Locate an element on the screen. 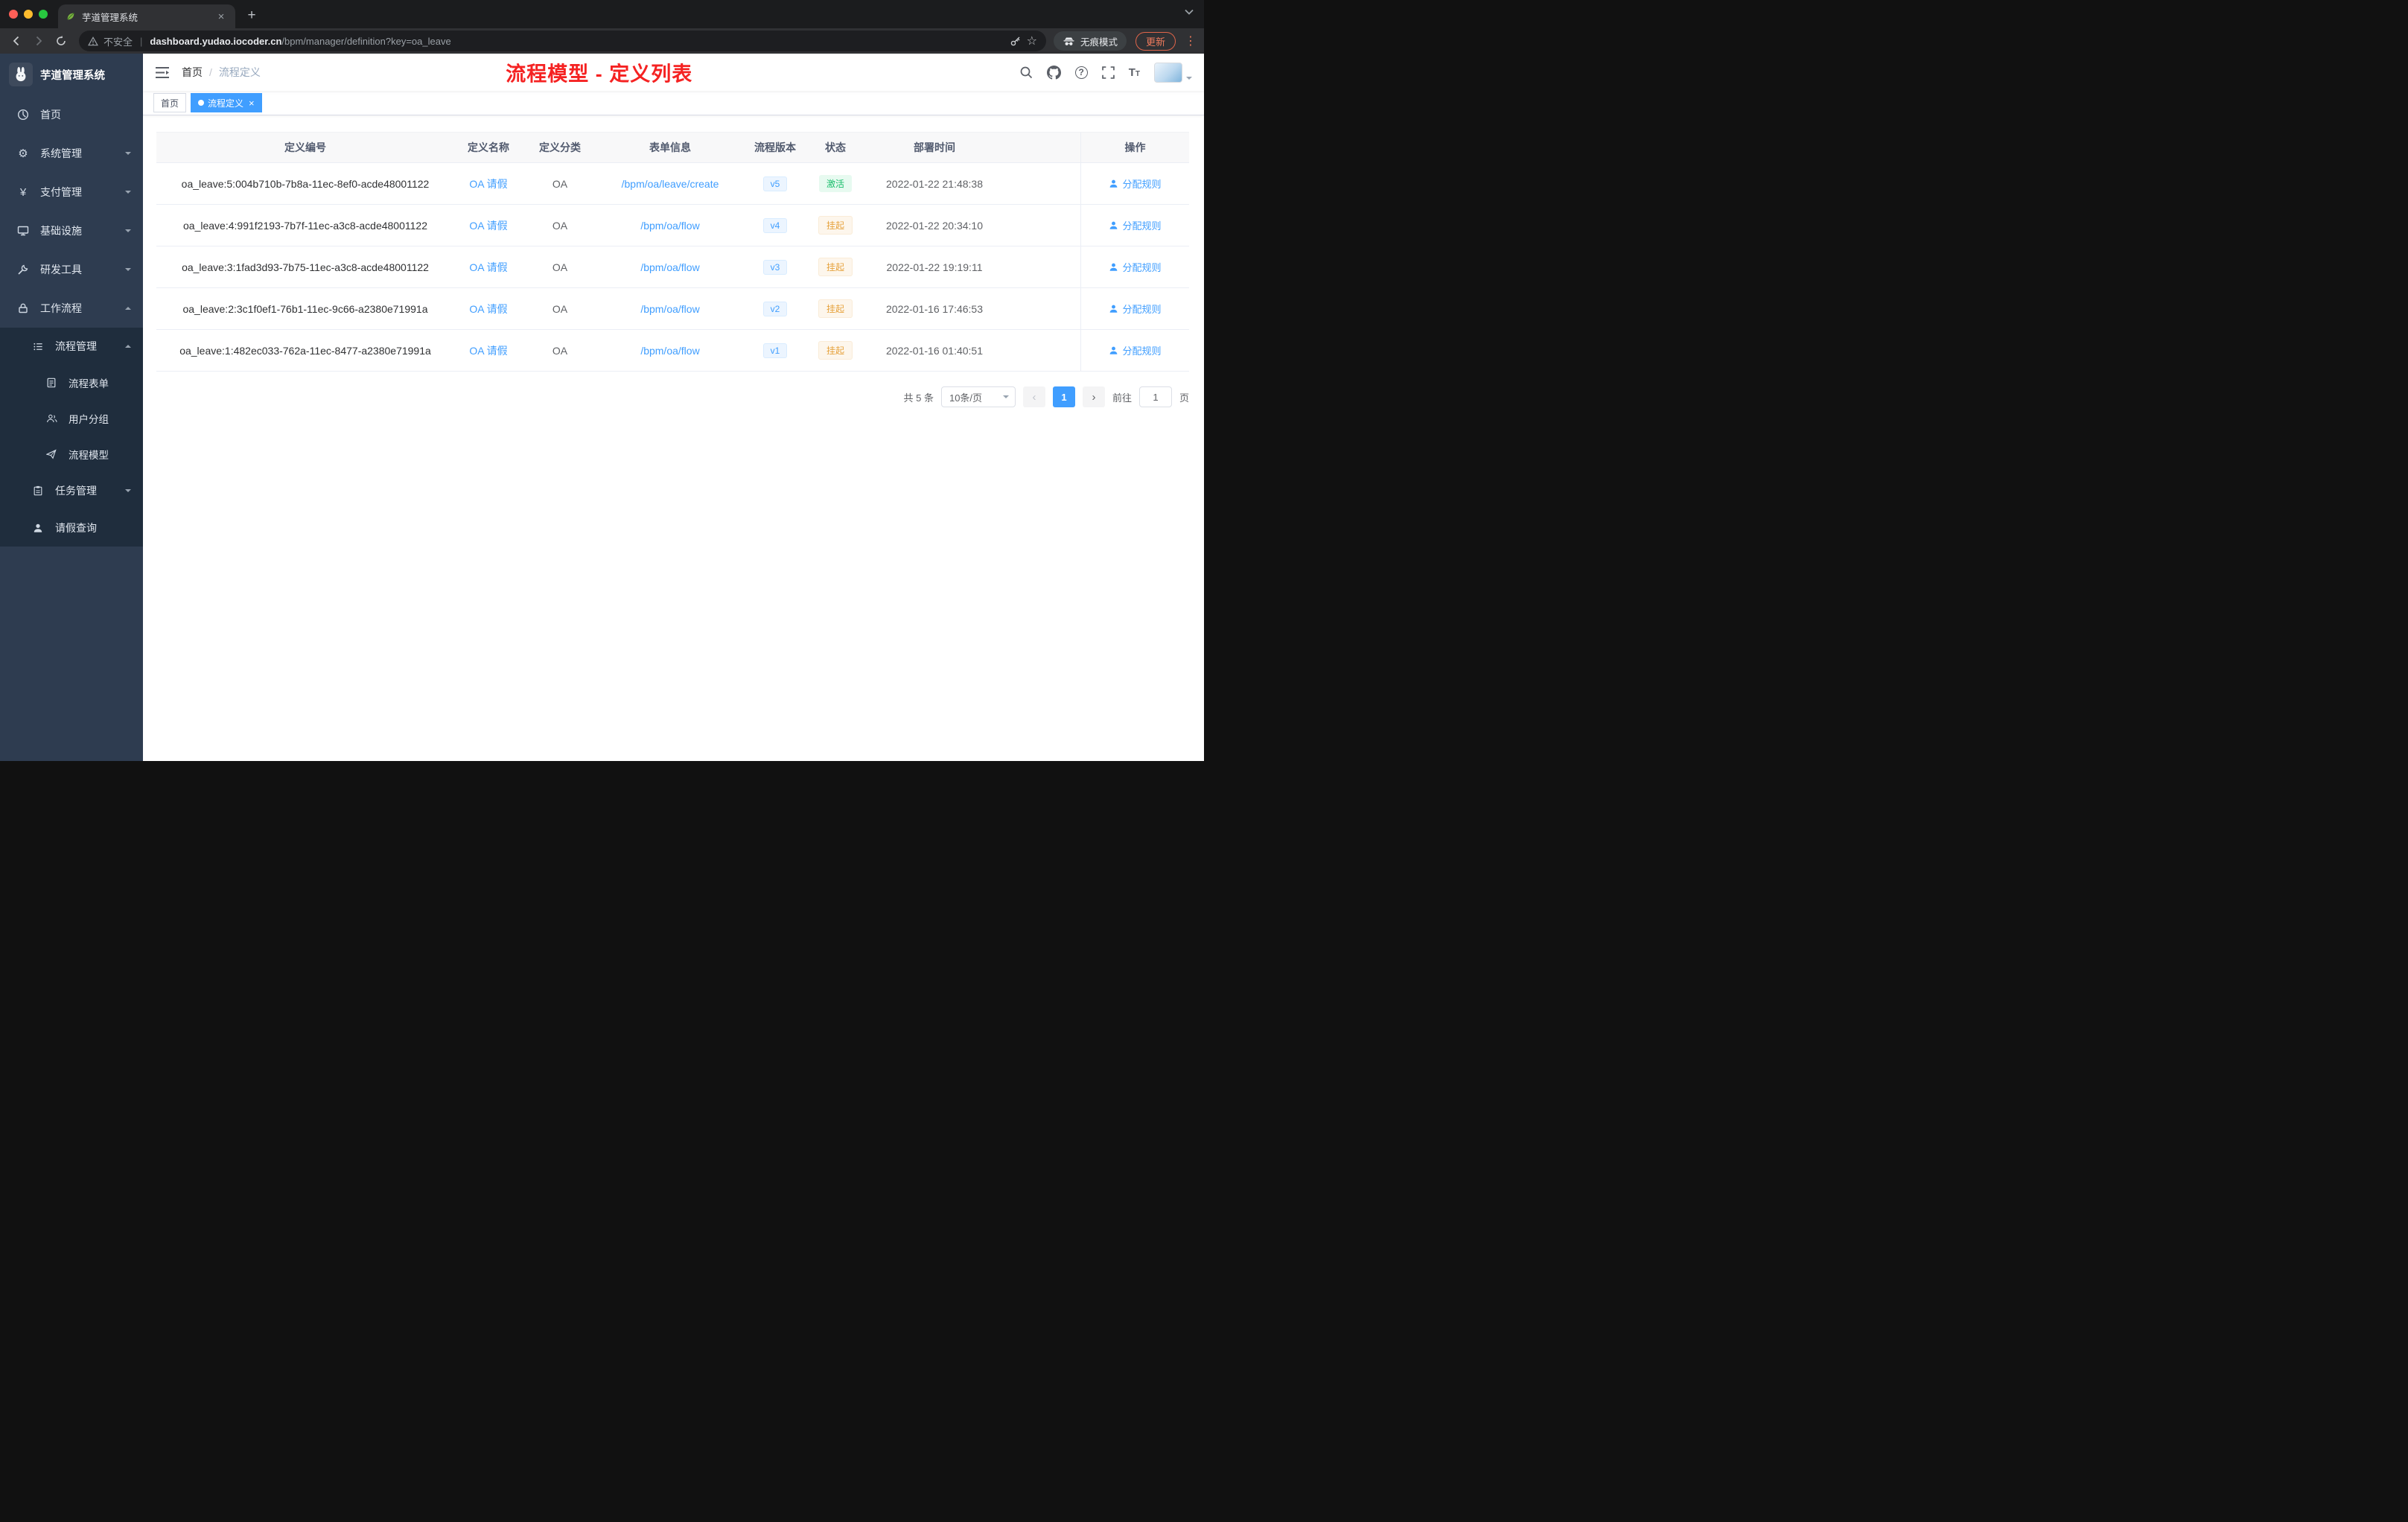 This screenshot has height=1522, width=2408. password-key-icon is located at coordinates (1016, 41).